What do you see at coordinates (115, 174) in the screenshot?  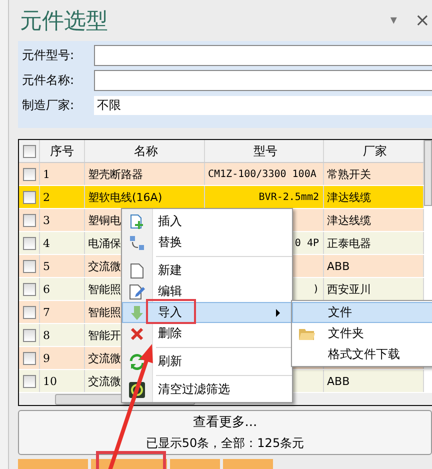 I see `table-cell: 塑壳断路器` at bounding box center [115, 174].